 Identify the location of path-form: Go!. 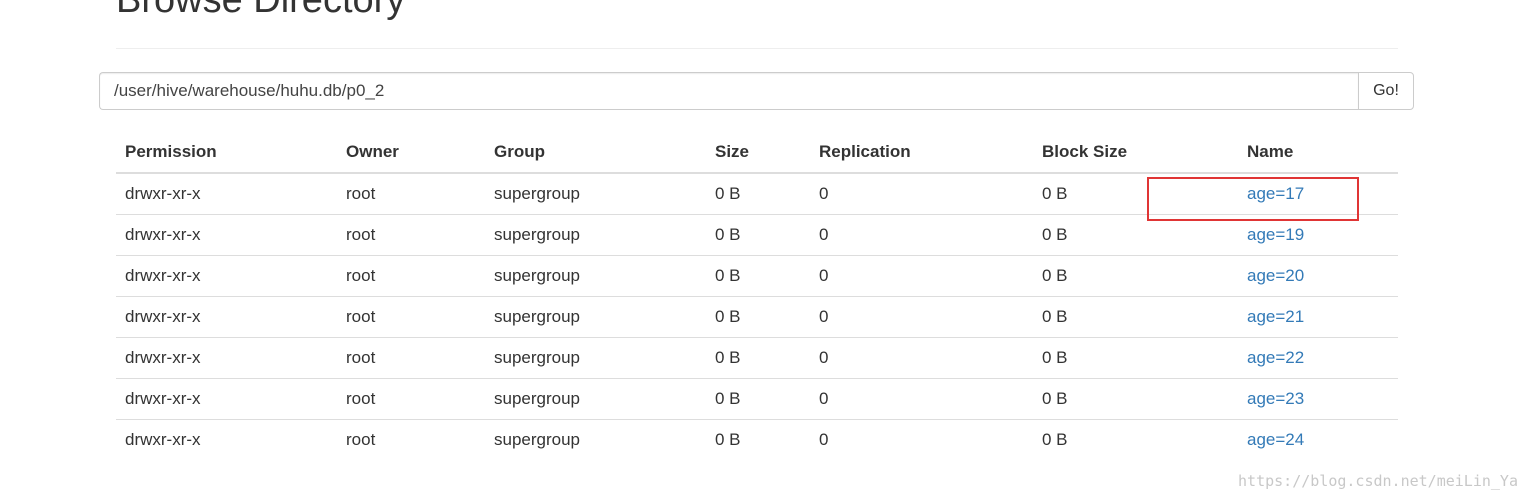
(756, 91).